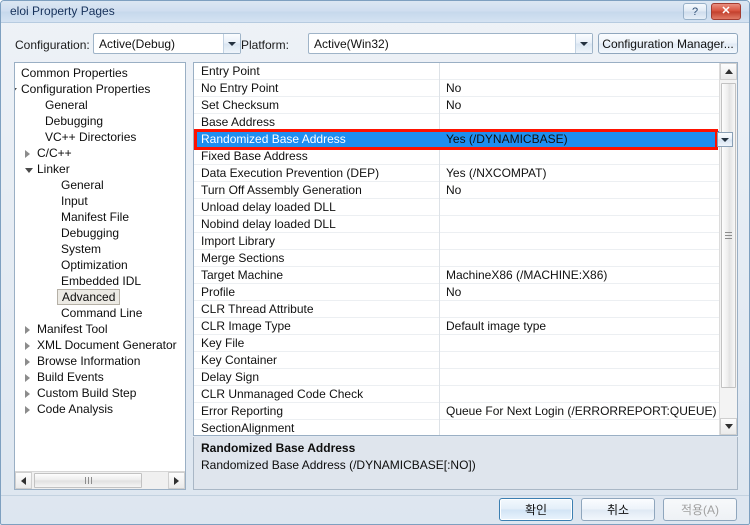 The width and height of the screenshot is (750, 525). What do you see at coordinates (457, 207) in the screenshot?
I see `property-row: Unload delay loaded DLL` at bounding box center [457, 207].